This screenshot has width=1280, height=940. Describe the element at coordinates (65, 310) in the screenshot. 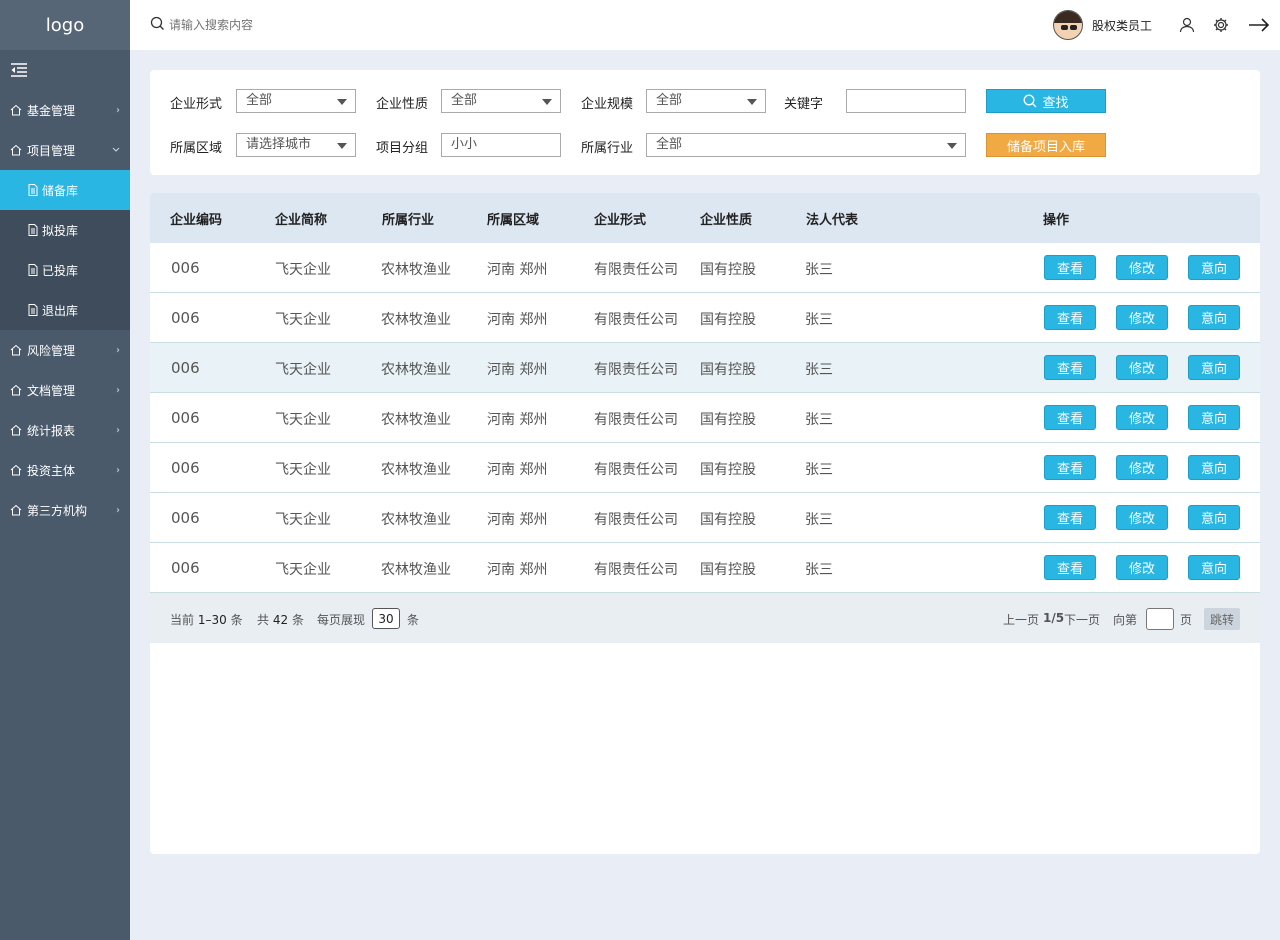

I see `sidebar-subitem-exit: 退出库` at that location.